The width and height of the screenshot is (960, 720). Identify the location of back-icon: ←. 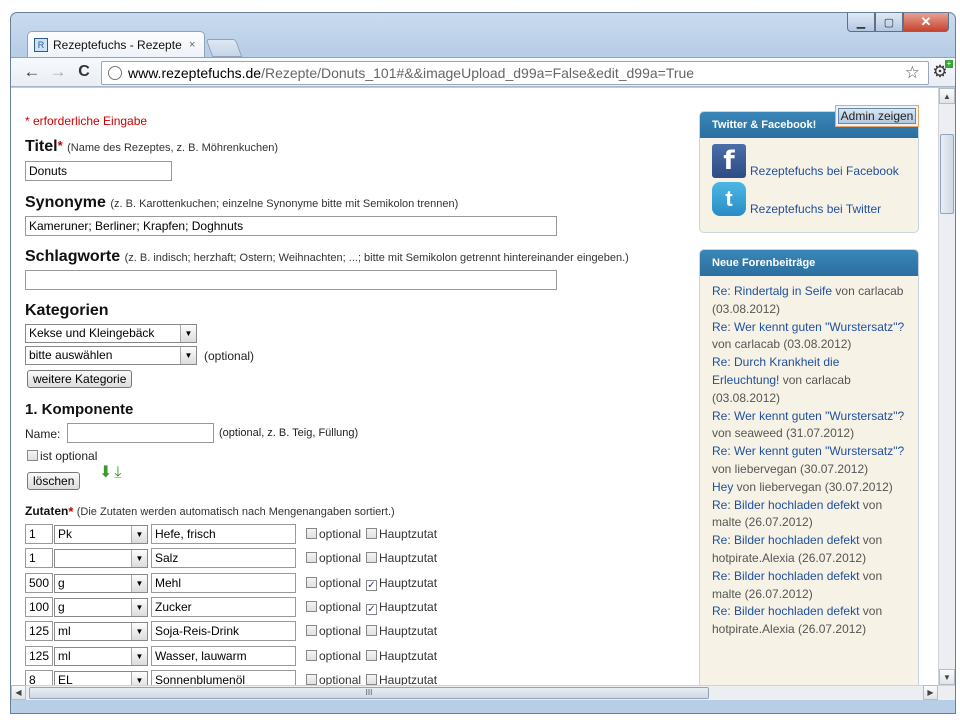
(32, 72).